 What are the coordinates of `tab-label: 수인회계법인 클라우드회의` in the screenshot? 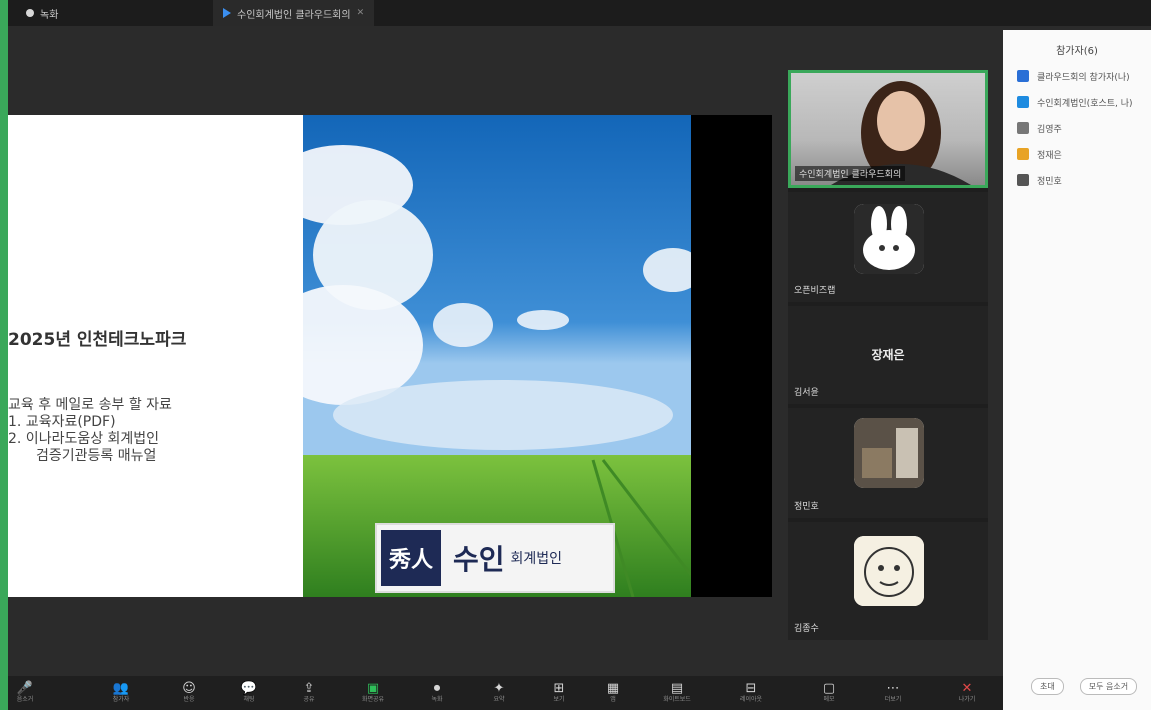 It's located at (294, 15).